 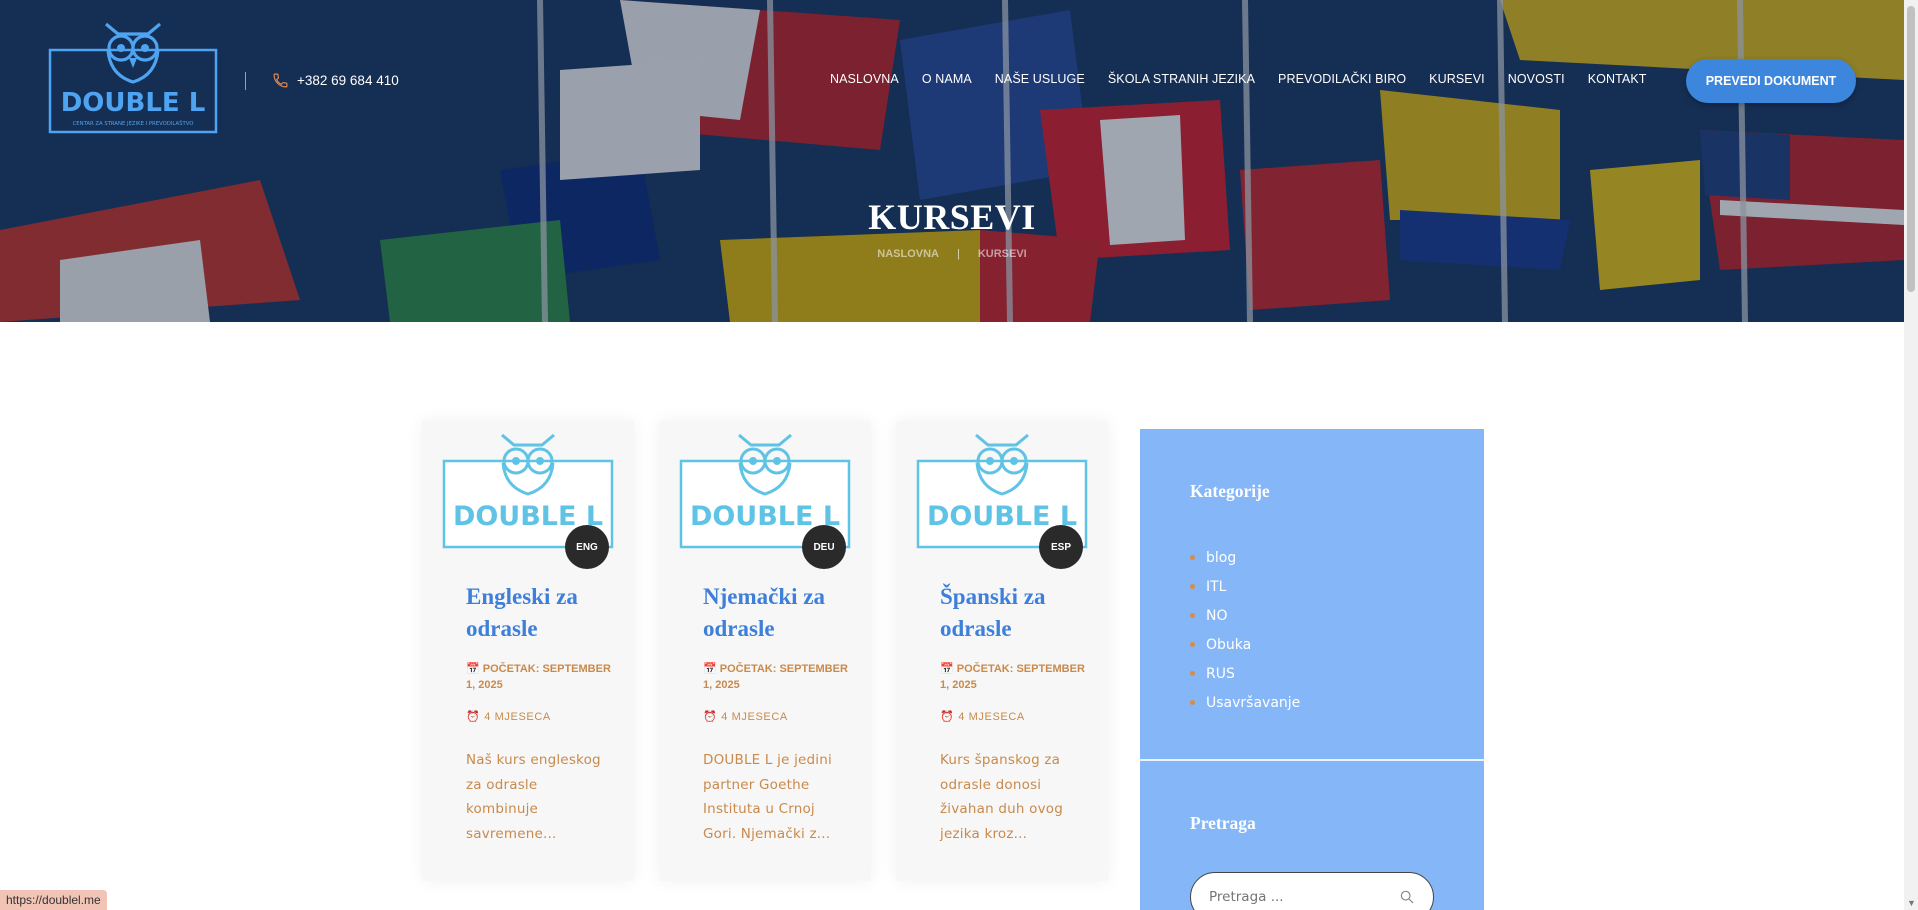 I want to click on breadcrumb-home: NASLOVNA, so click(x=908, y=254).